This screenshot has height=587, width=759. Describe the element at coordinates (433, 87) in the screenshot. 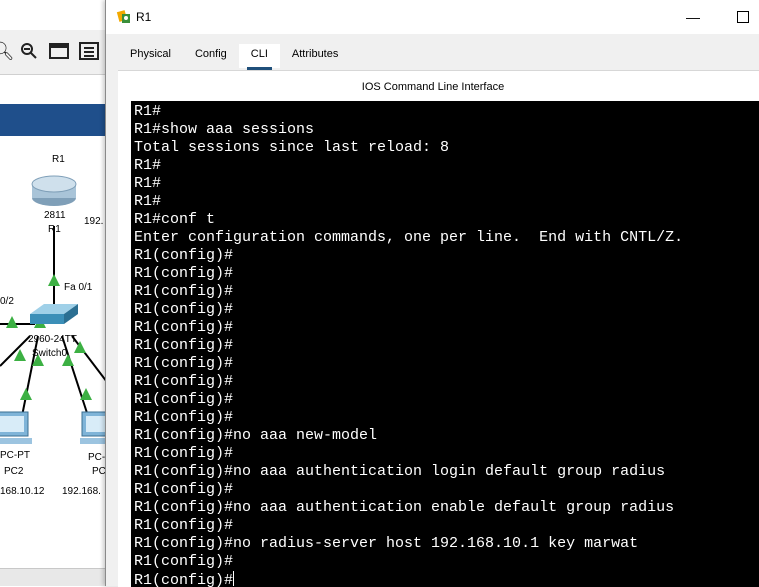

I see `section-title: IOS Command Line Interface` at that location.